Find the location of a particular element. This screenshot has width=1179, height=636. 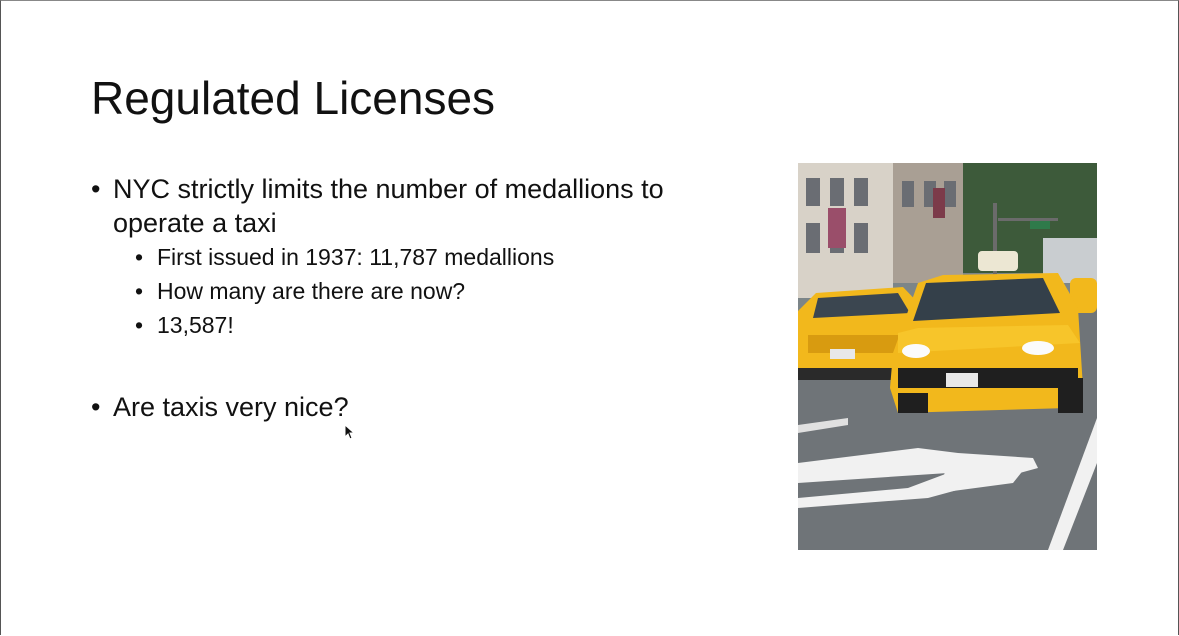

mouse-cursor-icon is located at coordinates (350, 432).